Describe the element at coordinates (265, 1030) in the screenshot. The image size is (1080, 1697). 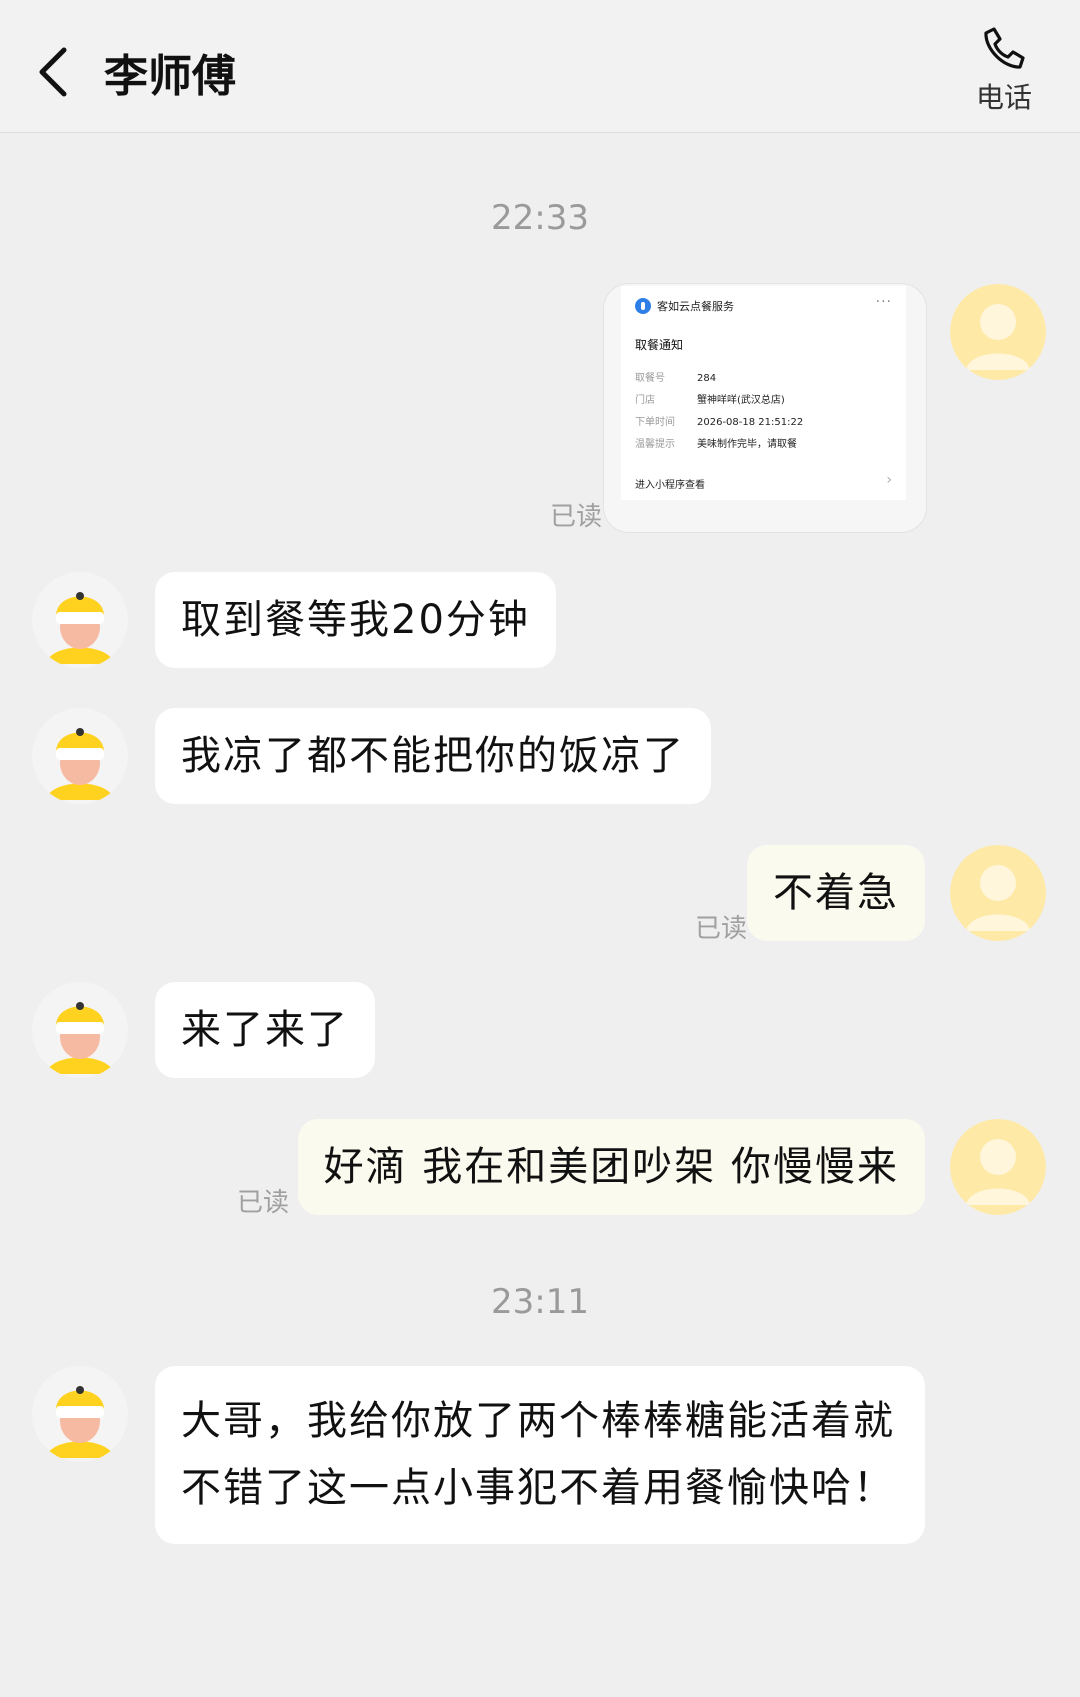
I see `driver-message: 来了来了` at that location.